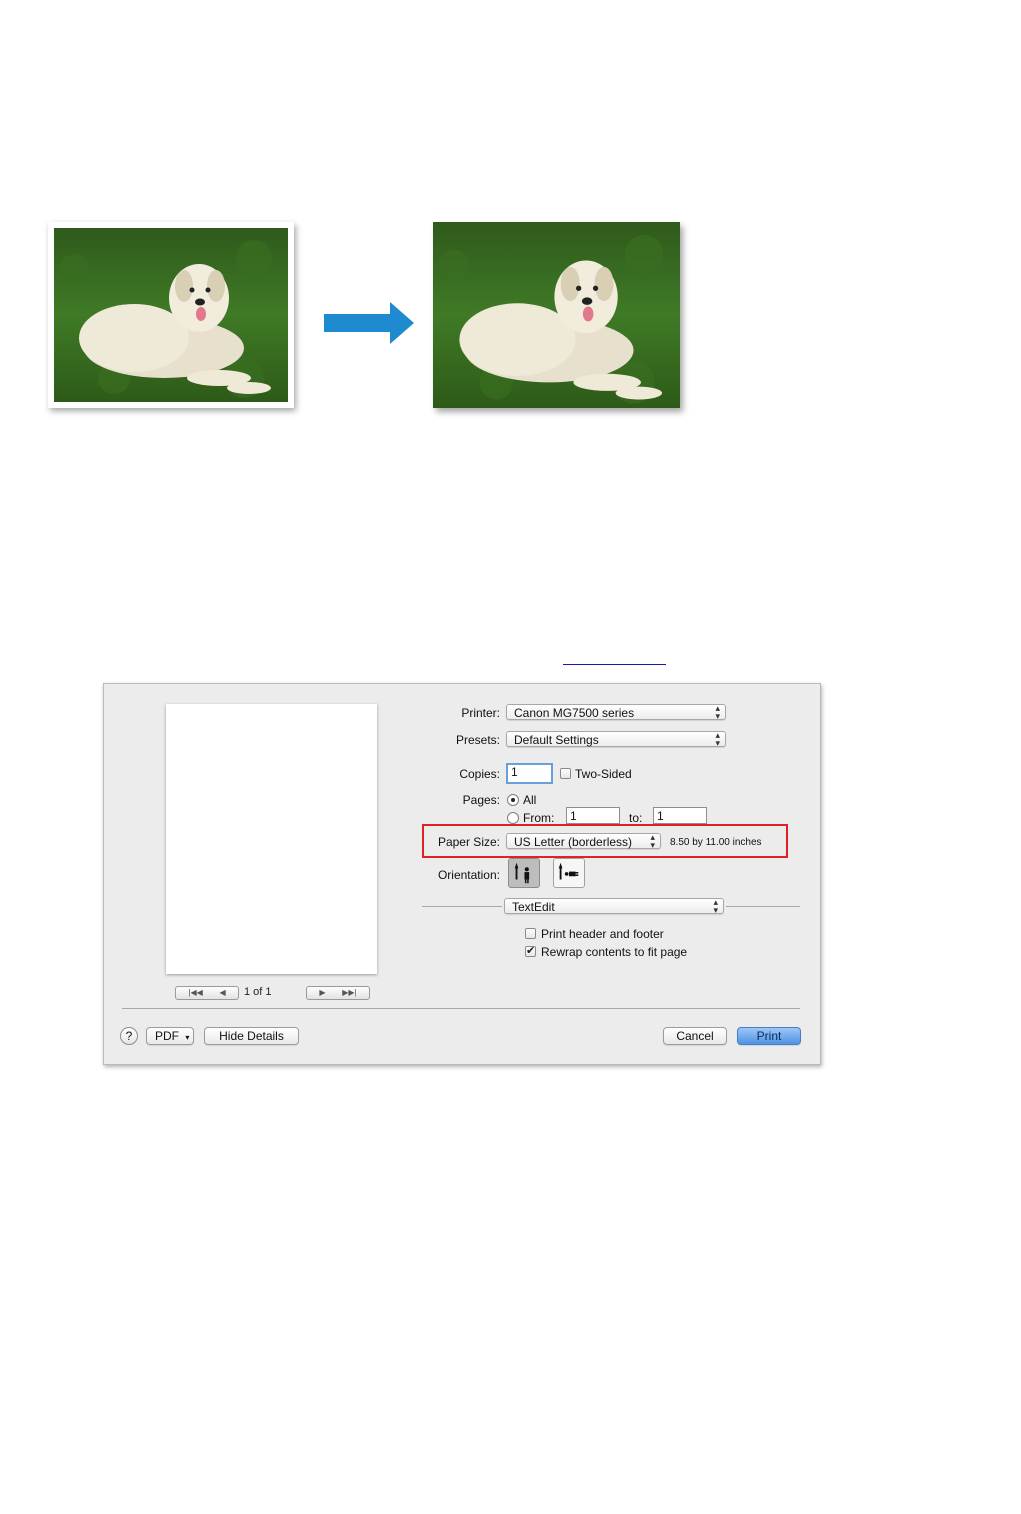  Describe the element at coordinates (529, 773) in the screenshot. I see `copies-field: 1` at that location.